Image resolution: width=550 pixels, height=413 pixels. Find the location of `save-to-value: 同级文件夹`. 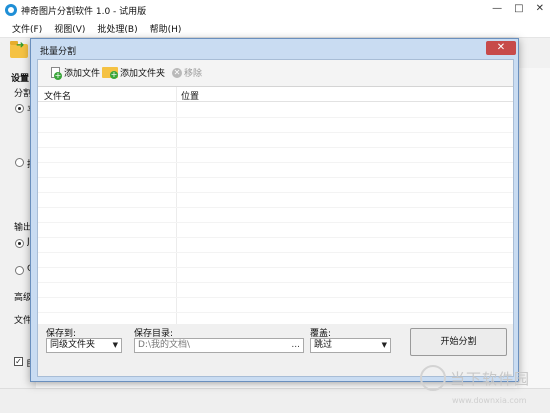

save-to-value: 同级文件夹 is located at coordinates (73, 345).